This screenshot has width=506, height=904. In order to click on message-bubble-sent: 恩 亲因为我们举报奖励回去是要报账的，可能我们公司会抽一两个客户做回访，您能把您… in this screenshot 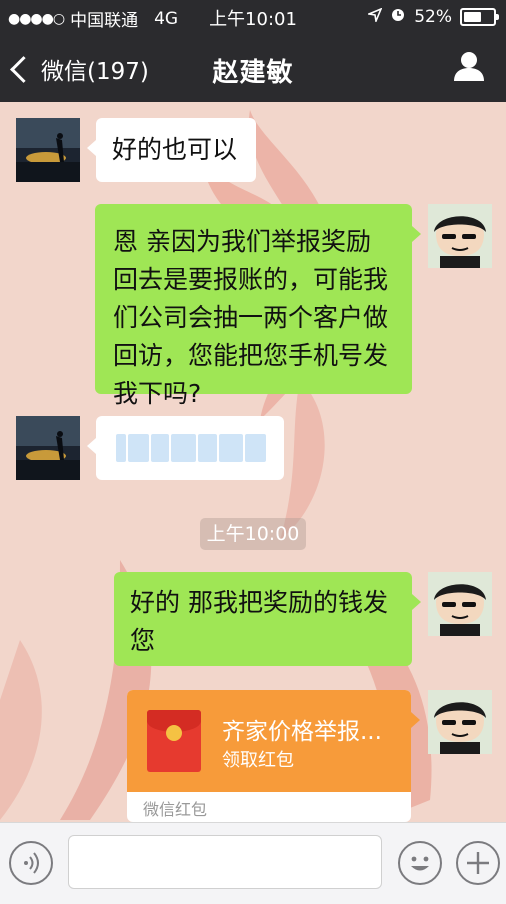, I will do `click(258, 306)`.